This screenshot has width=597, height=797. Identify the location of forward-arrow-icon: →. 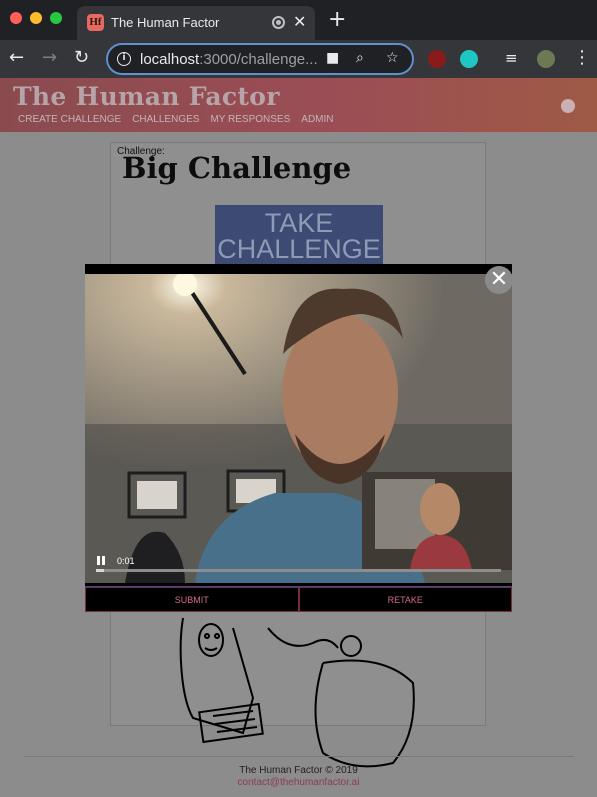
(49, 57).